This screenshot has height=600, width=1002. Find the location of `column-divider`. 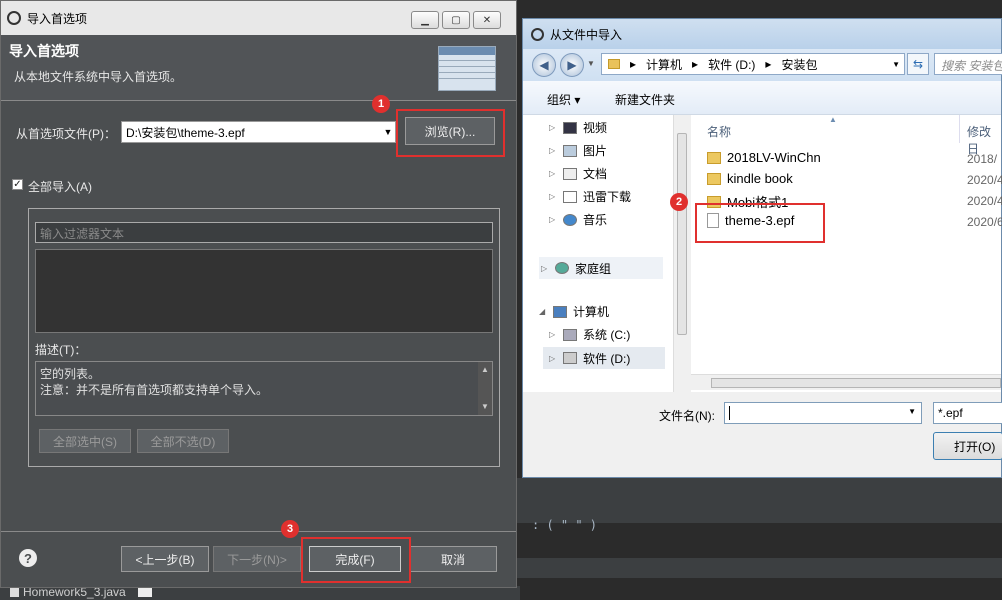

column-divider is located at coordinates (959, 129).